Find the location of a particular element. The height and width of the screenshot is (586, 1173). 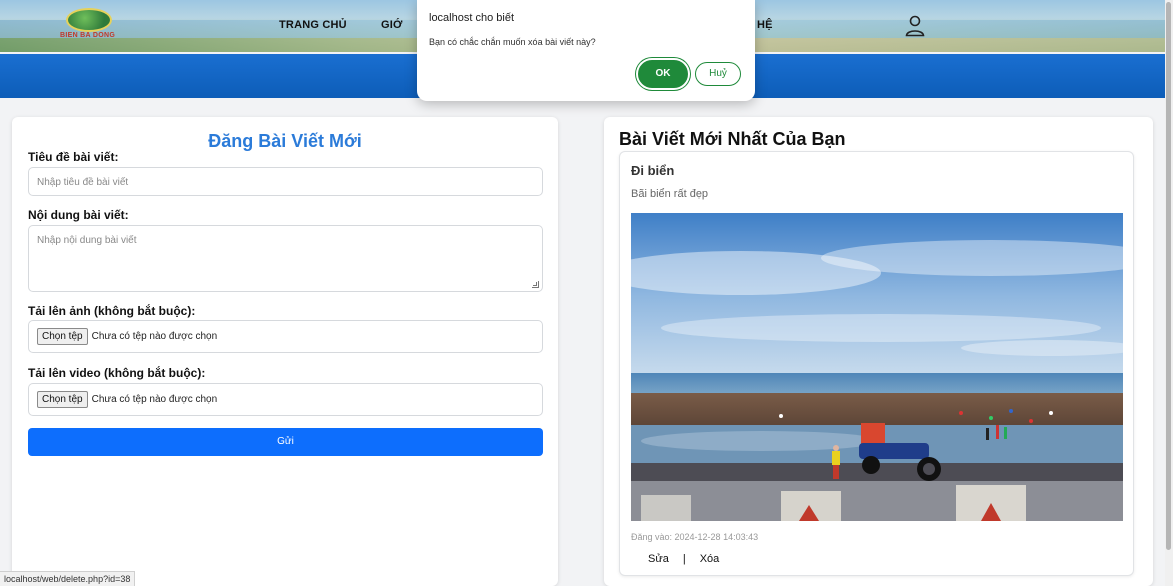

site-logo: BIEN BA DONG is located at coordinates (98, 25).